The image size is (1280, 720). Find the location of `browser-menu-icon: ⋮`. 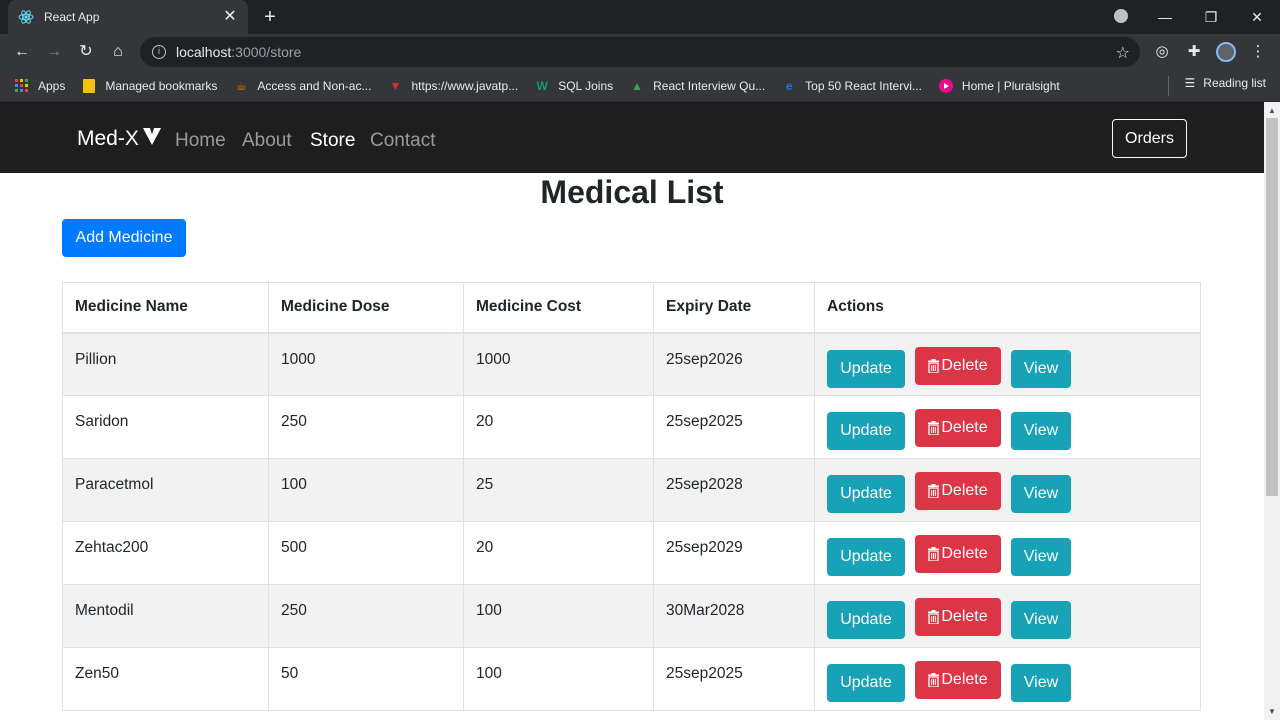

browser-menu-icon: ⋮ is located at coordinates (1258, 52).